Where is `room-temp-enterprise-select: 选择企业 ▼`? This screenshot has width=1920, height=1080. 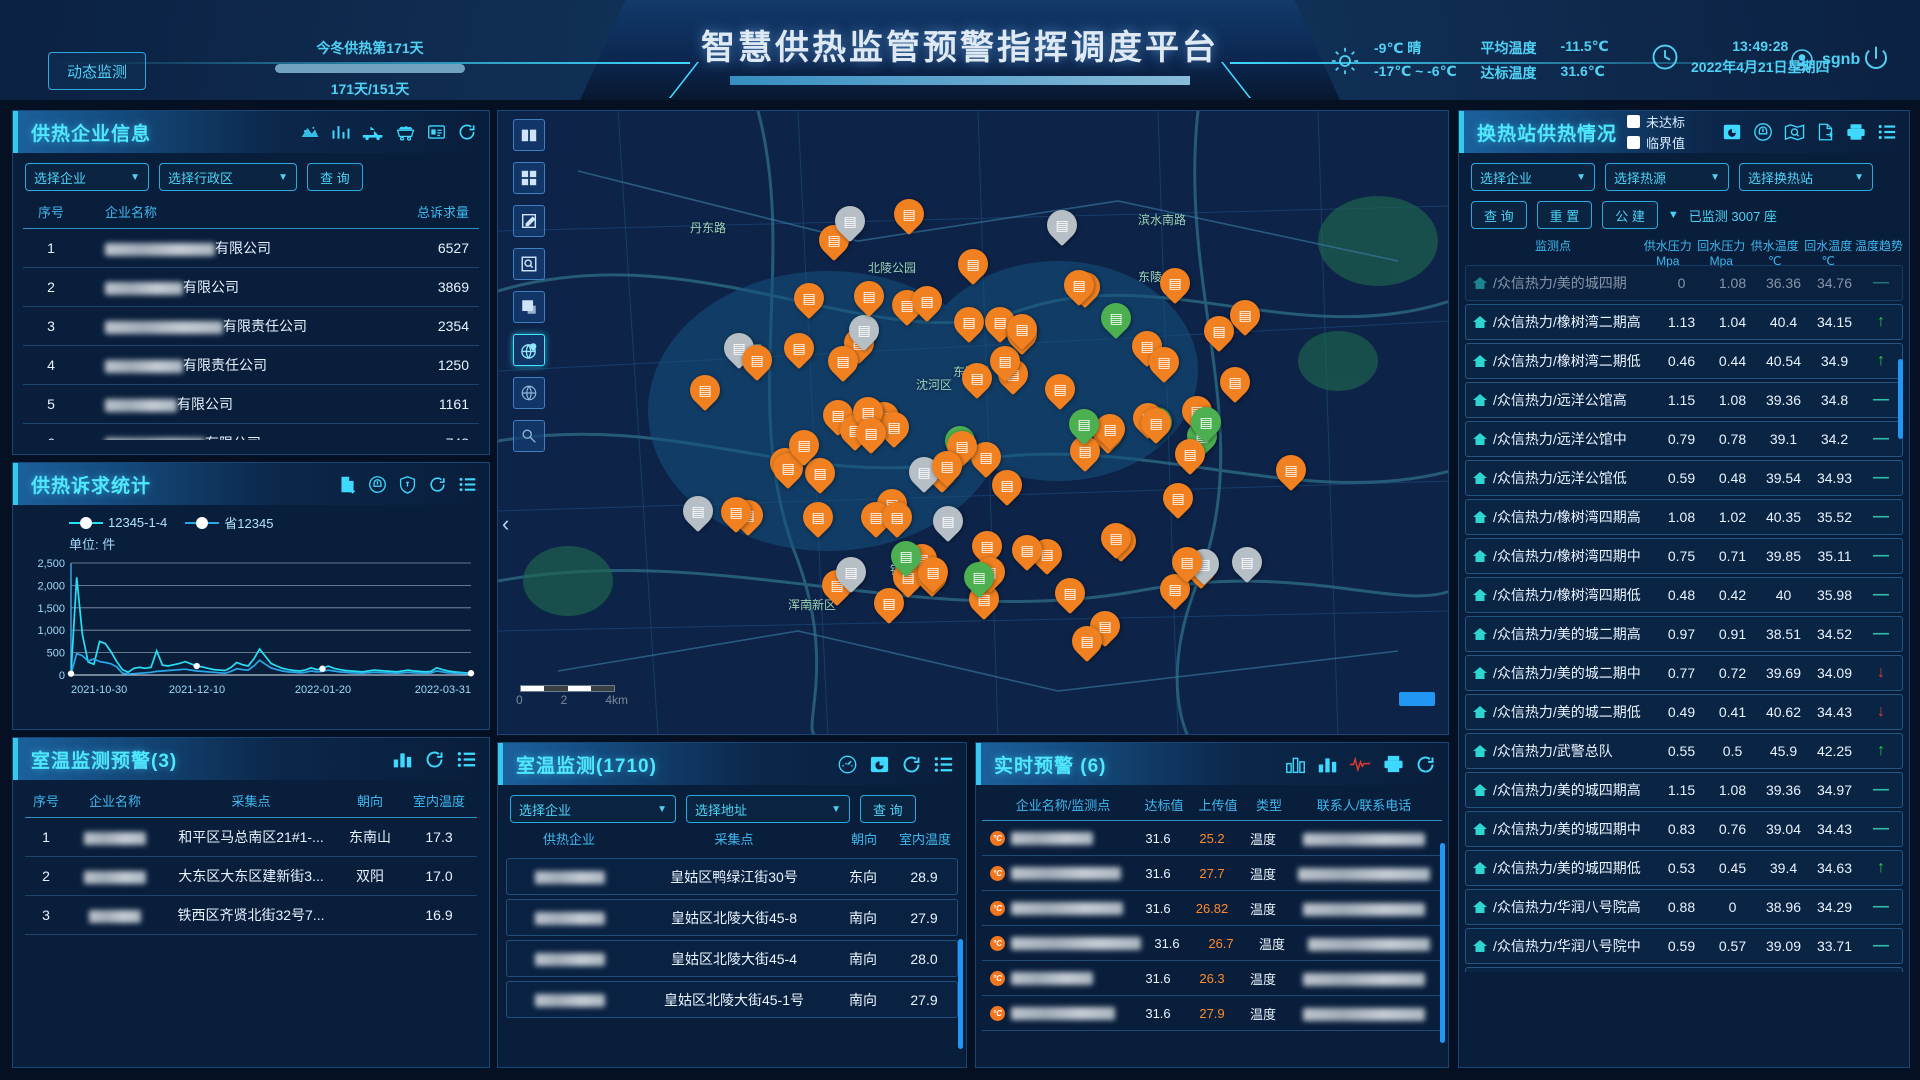
room-temp-enterprise-select: 选择企业 ▼ is located at coordinates (593, 809).